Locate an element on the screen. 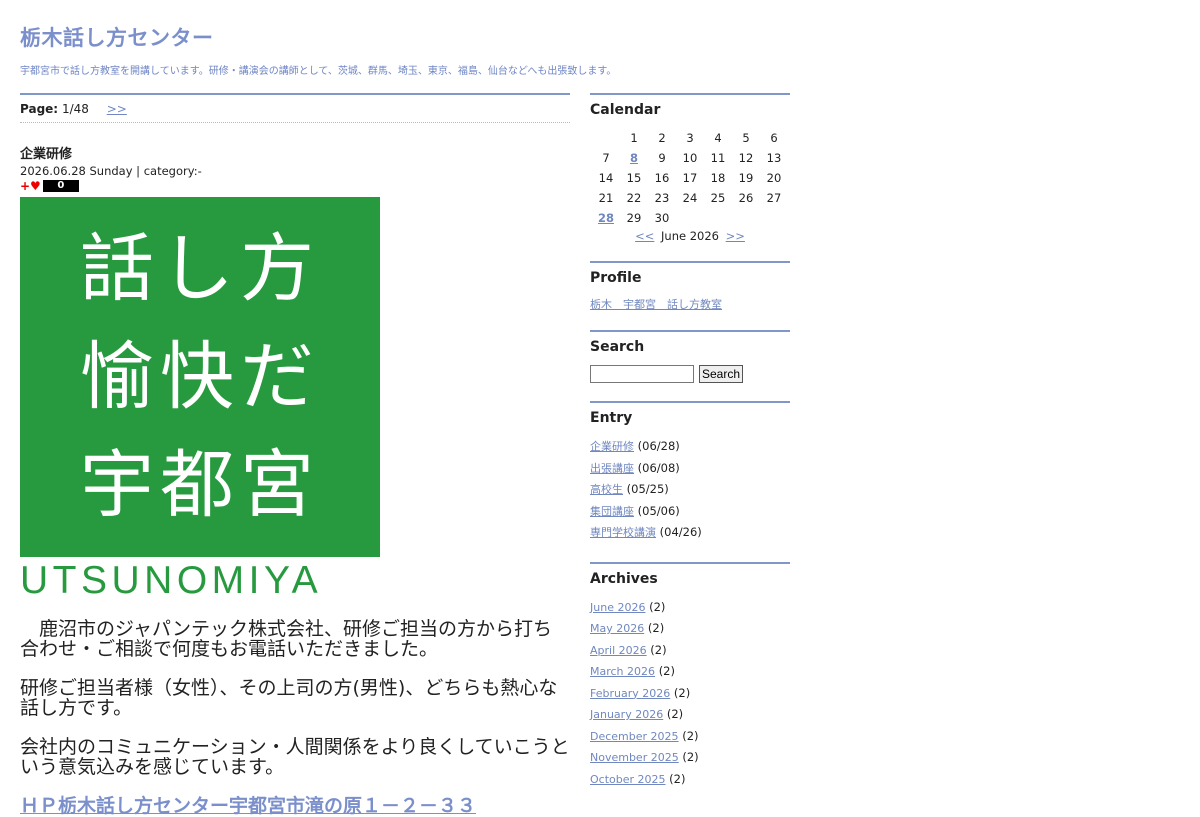 The width and height of the screenshot is (1200, 817). entry-list-date: (05/06) is located at coordinates (658, 510).